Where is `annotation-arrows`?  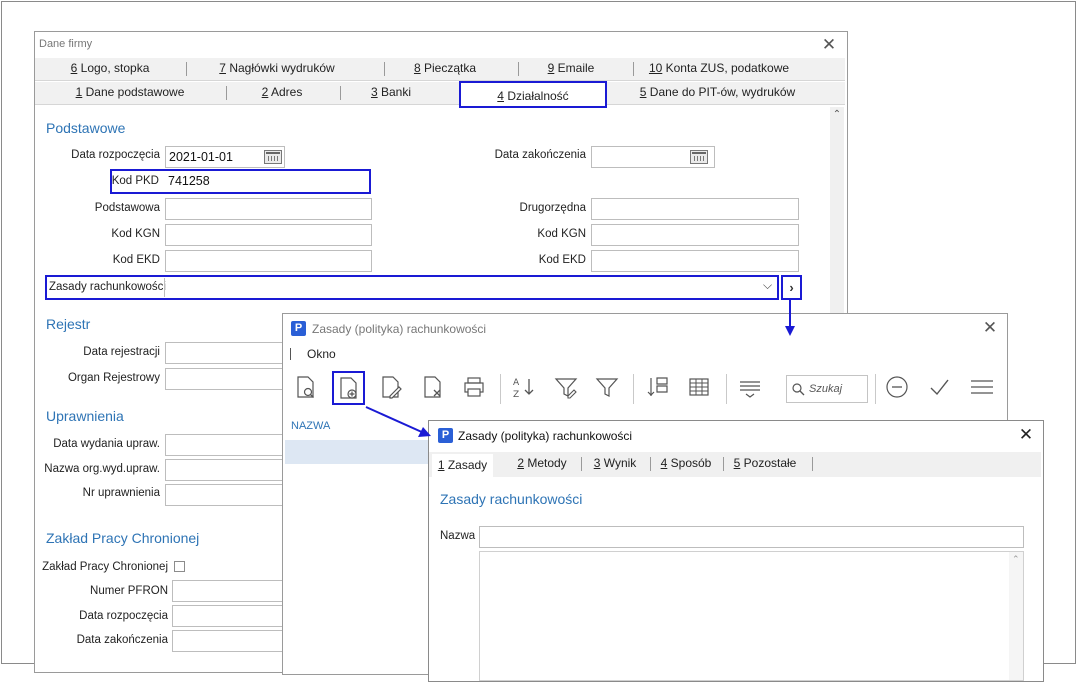 annotation-arrows is located at coordinates (580, 367).